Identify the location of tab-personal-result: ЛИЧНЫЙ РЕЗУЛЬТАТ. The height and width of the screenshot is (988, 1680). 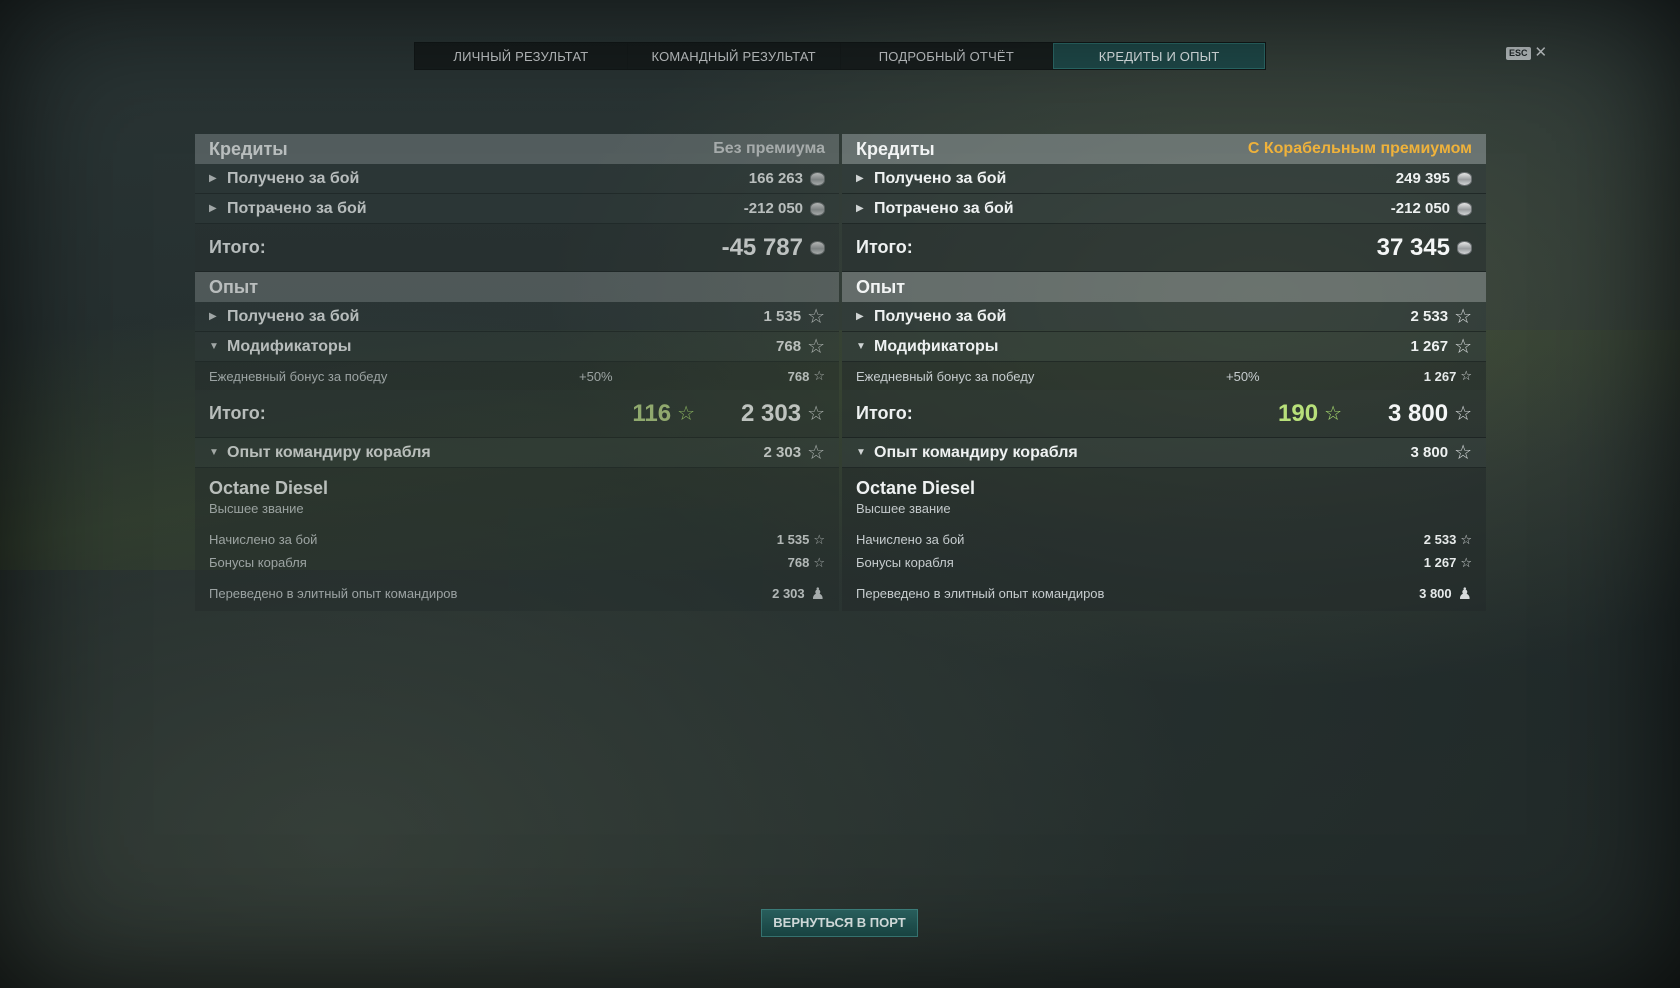
(521, 56).